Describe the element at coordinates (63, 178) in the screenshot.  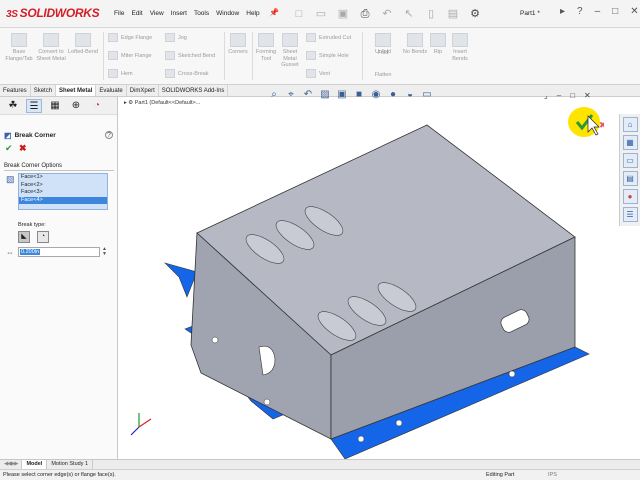
I see `list-item: Face<1>` at that location.